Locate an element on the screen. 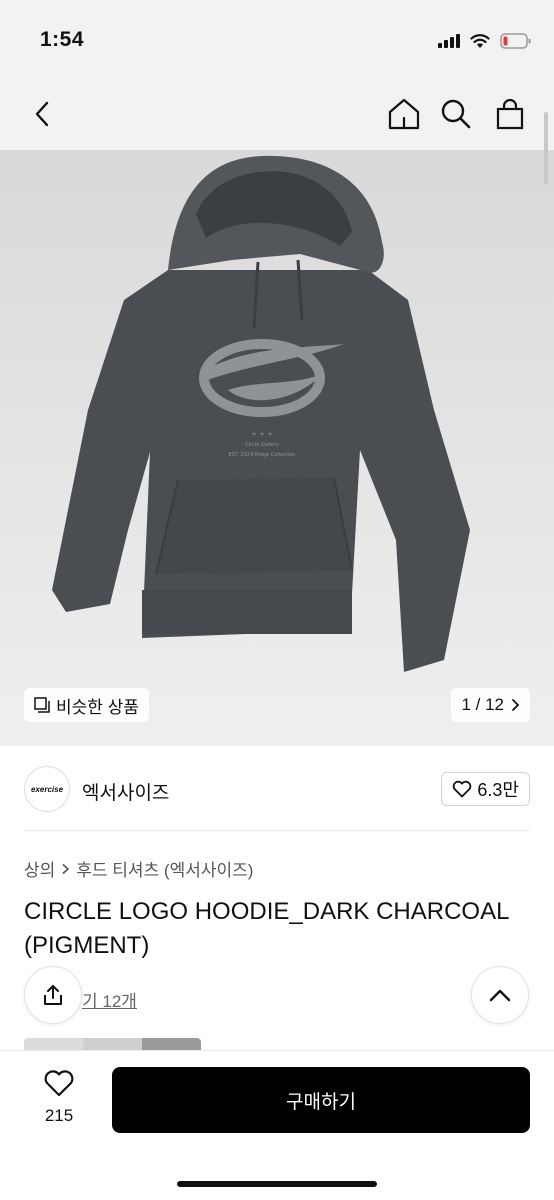  similar-products-label: 비슷한 상품 is located at coordinates (97, 707).